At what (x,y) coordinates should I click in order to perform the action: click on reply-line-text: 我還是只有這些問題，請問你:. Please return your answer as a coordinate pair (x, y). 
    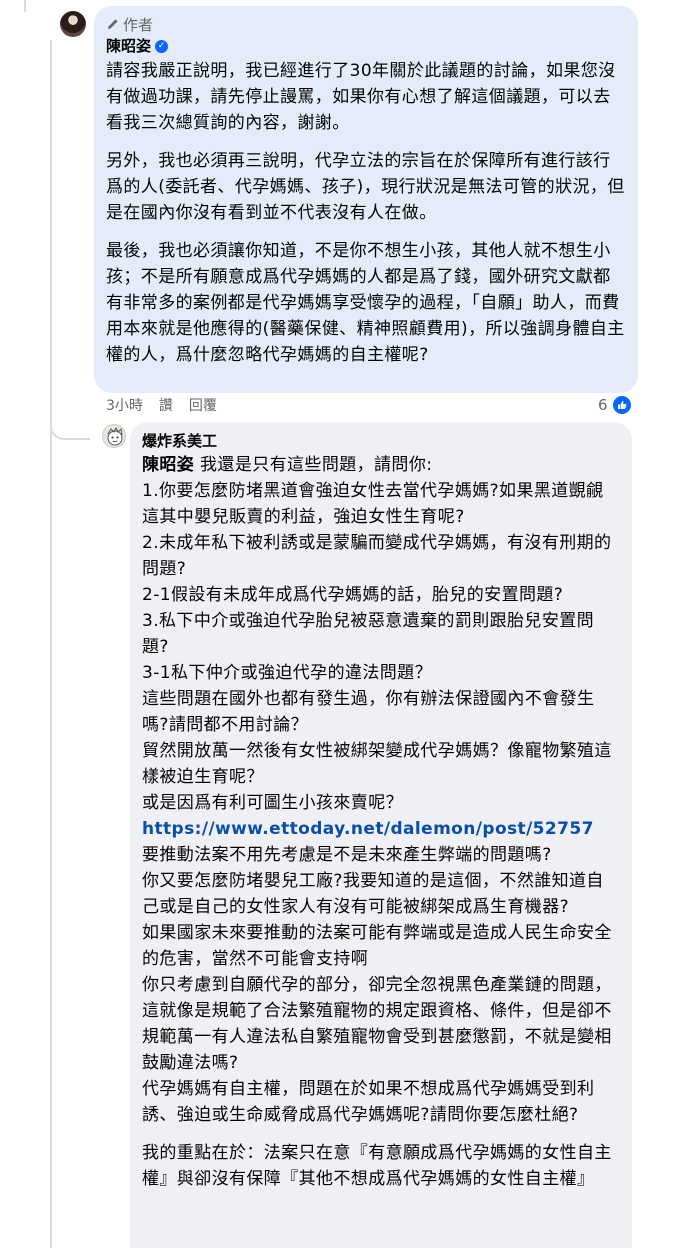
    Looking at the image, I should click on (316, 465).